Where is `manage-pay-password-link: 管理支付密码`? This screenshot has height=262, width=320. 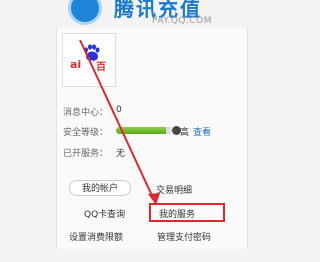 manage-pay-password-link: 管理支付密码 is located at coordinates (184, 236).